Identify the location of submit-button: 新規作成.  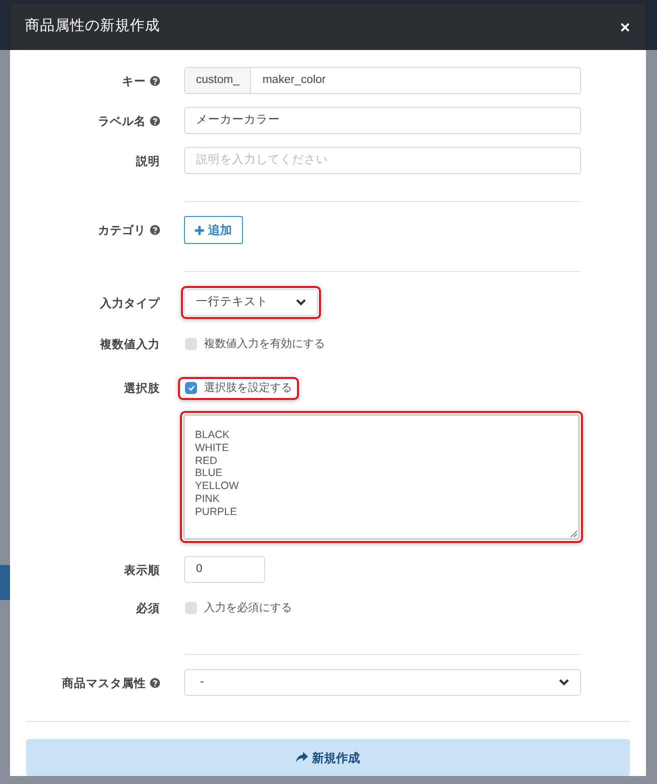
(328, 757).